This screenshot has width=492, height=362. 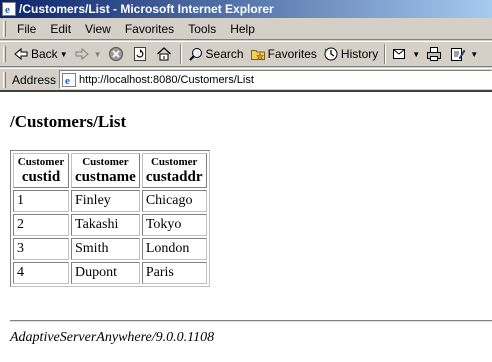 I want to click on column-header-custaddr: Customer custaddr, so click(x=174, y=170).